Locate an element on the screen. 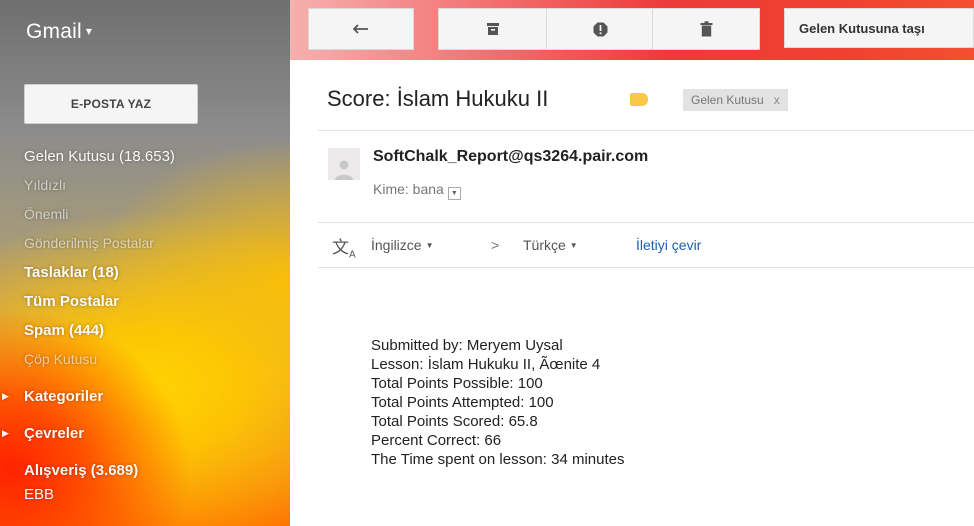 This screenshot has height=526, width=974. sidebar-item-all-mail: Tüm Postalar is located at coordinates (99, 301).